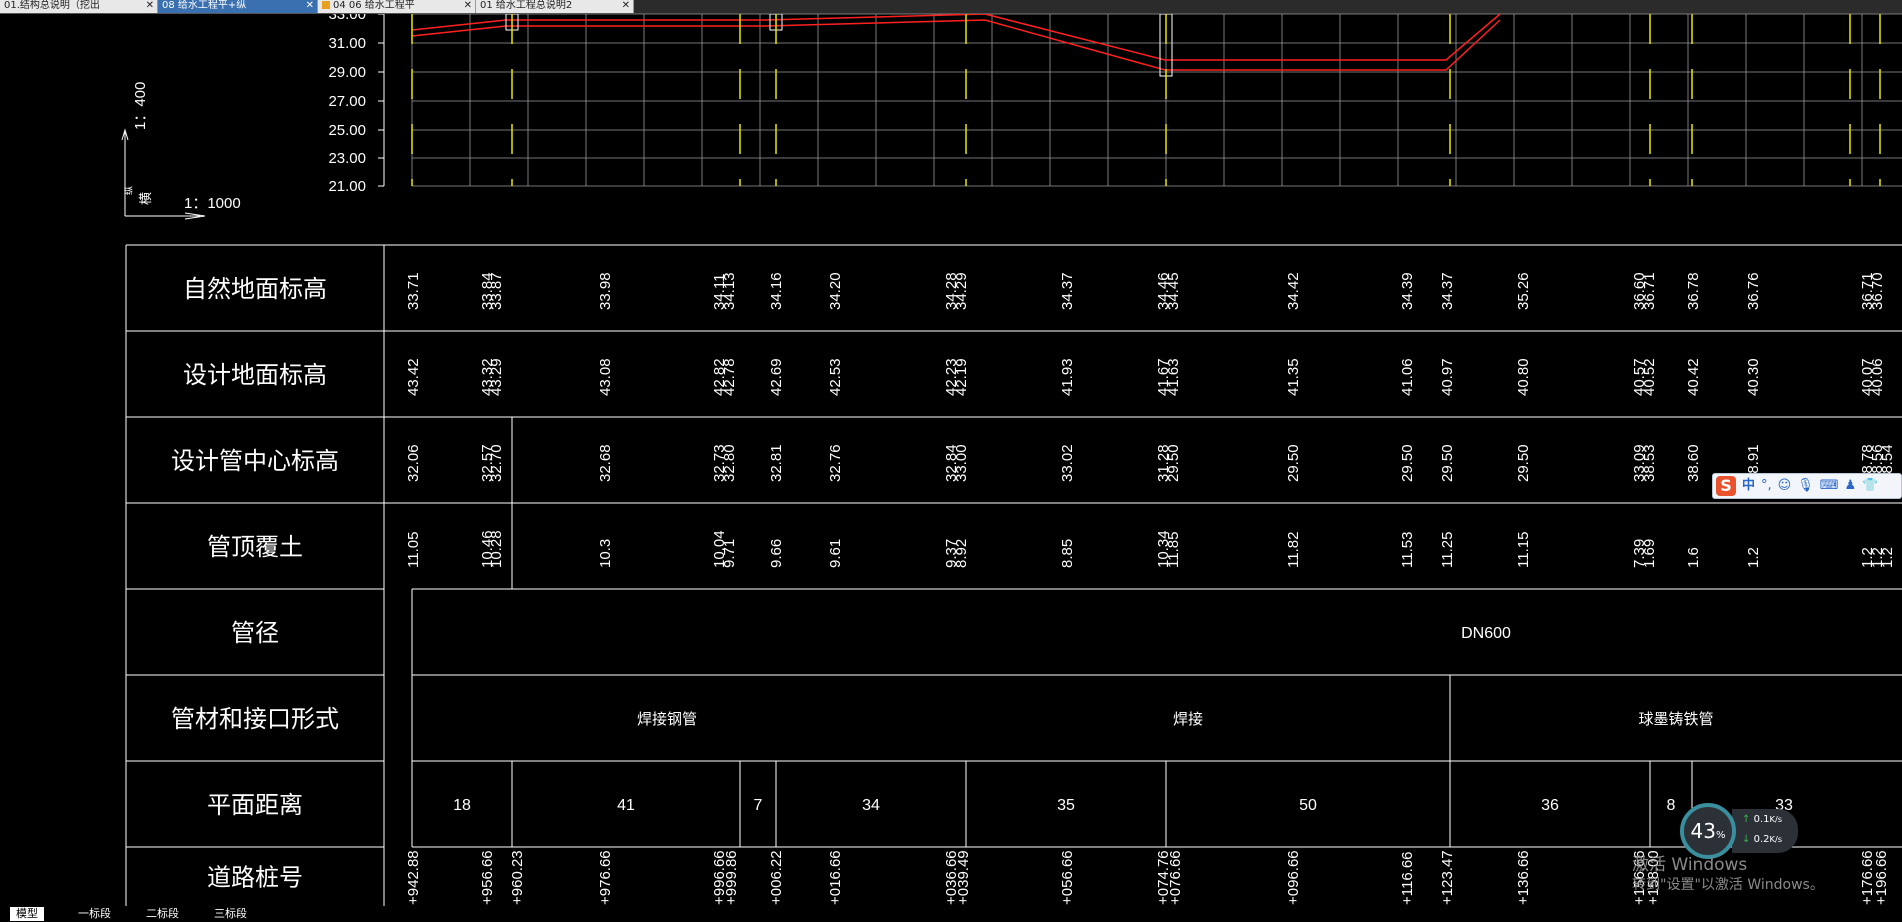  I want to click on table-cell-value: 34.29, so click(961, 291).